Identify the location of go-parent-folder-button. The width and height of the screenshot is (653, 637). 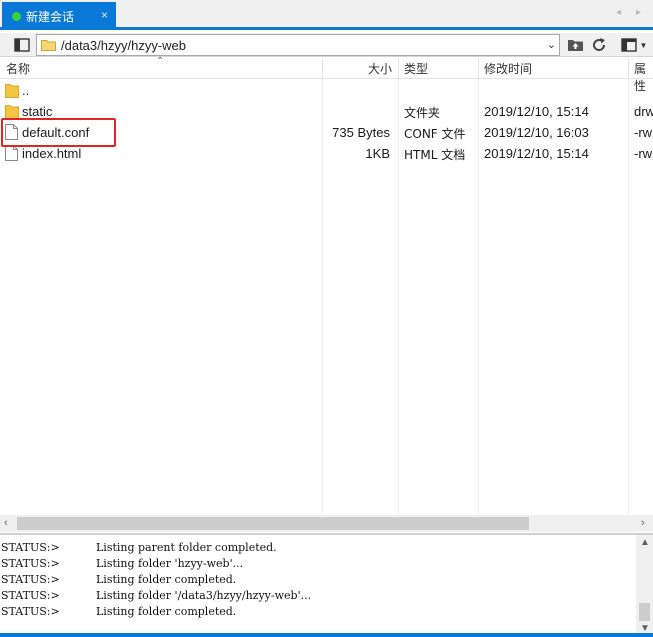
(575, 45).